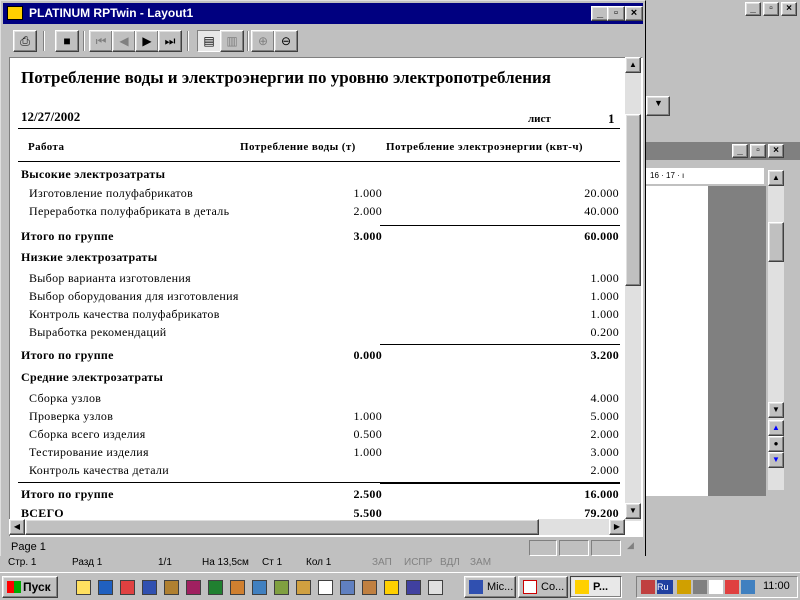 This screenshot has width=800, height=600. What do you see at coordinates (263, 41) in the screenshot?
I see `zoom-in-button: ⊕` at bounding box center [263, 41].